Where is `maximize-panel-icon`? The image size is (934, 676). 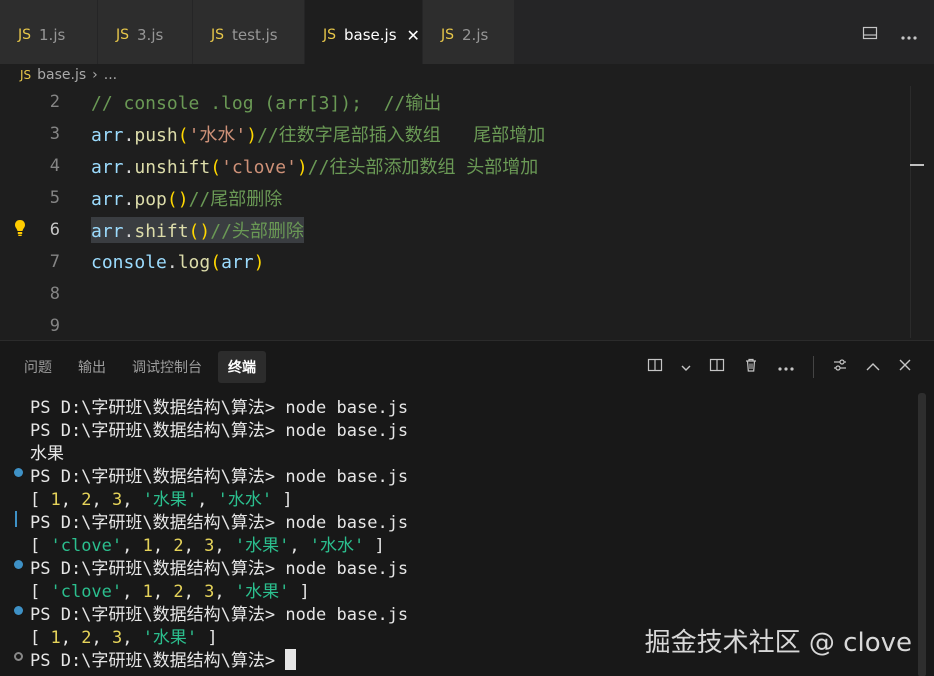 maximize-panel-icon is located at coordinates (873, 367).